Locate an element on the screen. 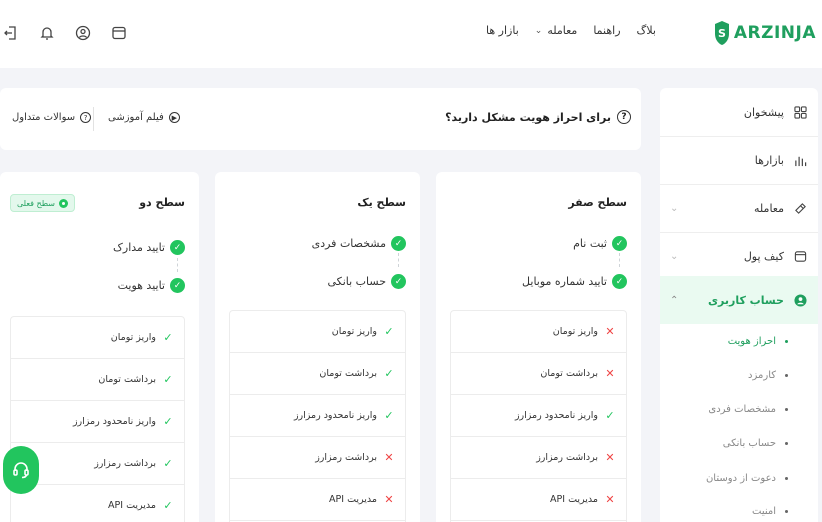 The height and width of the screenshot is (522, 822). svg-text: S is located at coordinates (722, 33).